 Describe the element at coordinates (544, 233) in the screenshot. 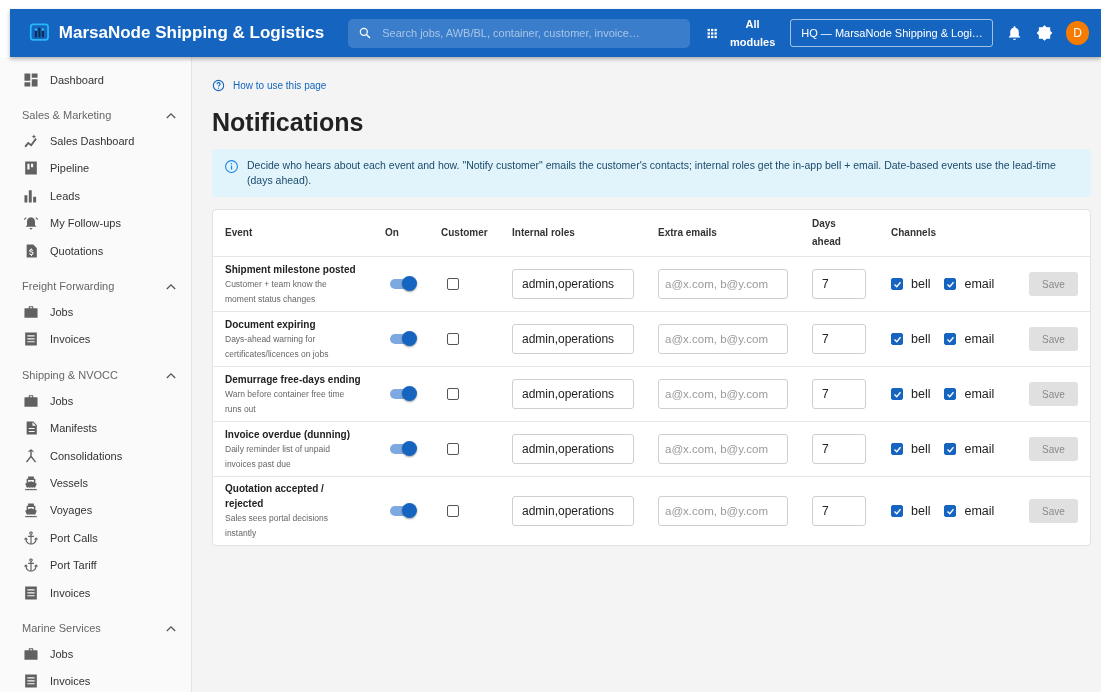

I see `column-header: Internal roles` at that location.